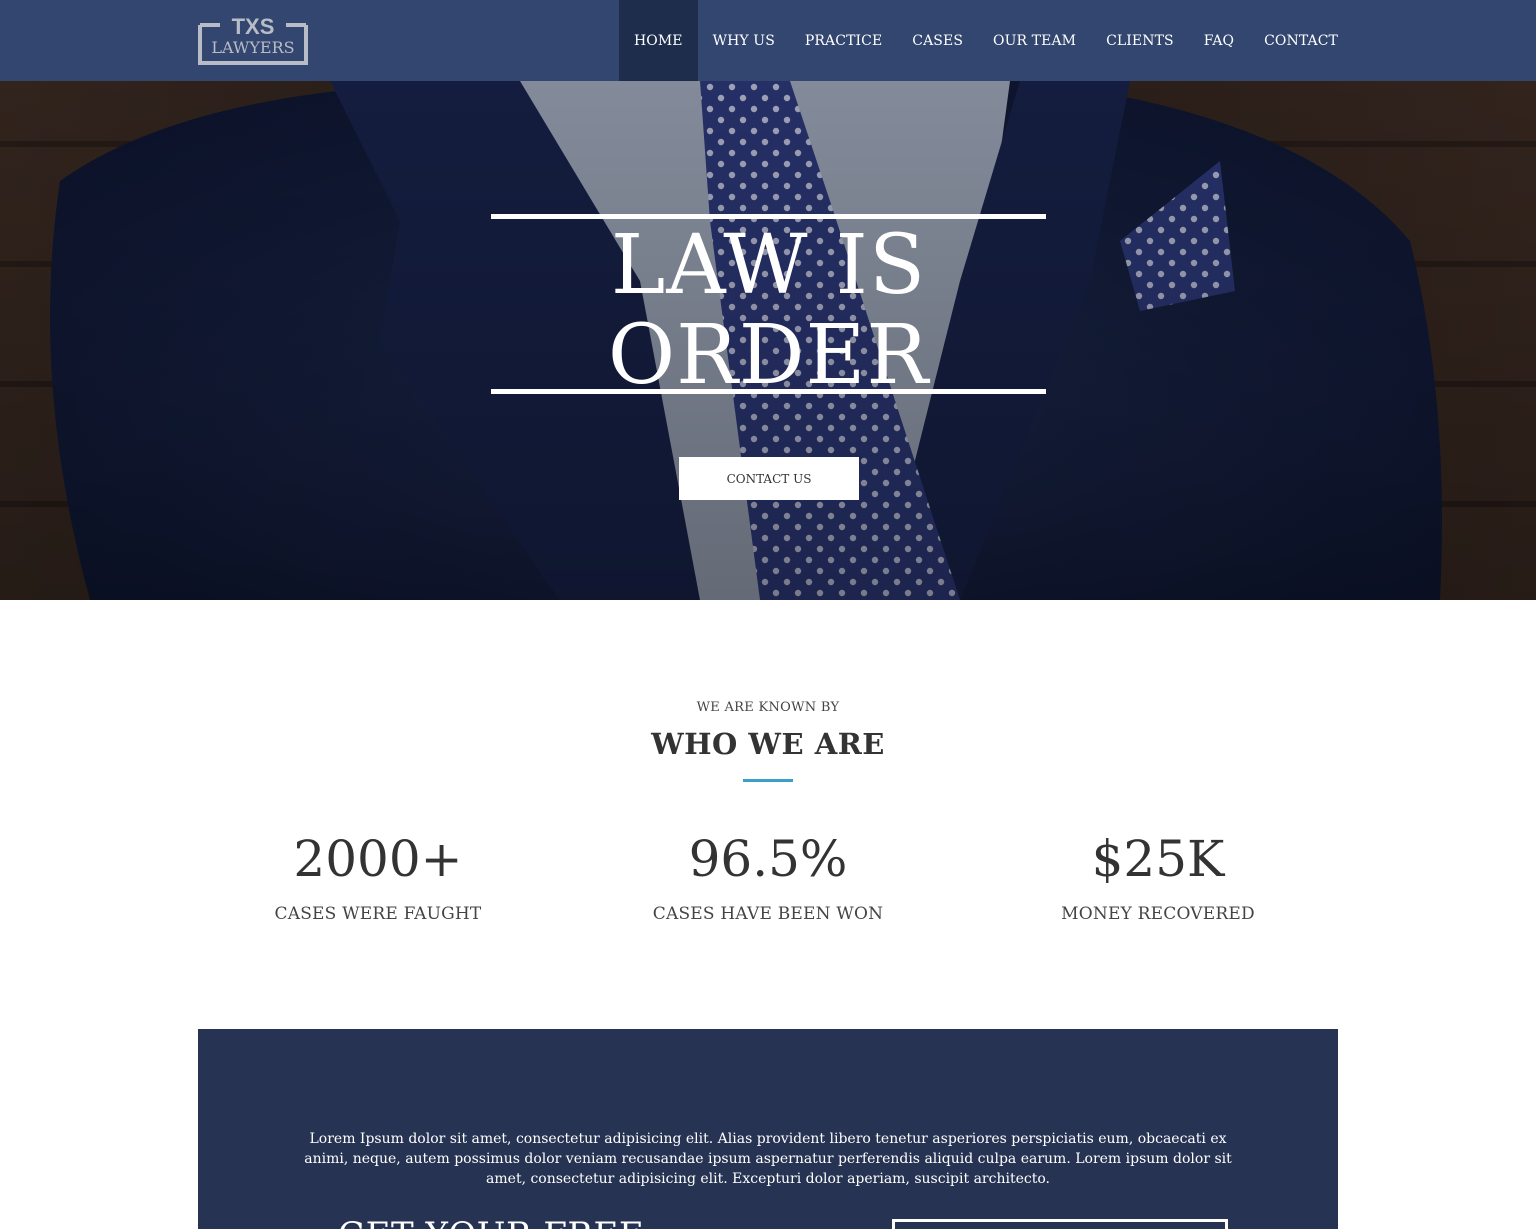 This screenshot has width=1536, height=1229. What do you see at coordinates (768, 780) in the screenshot?
I see `section-divider` at bounding box center [768, 780].